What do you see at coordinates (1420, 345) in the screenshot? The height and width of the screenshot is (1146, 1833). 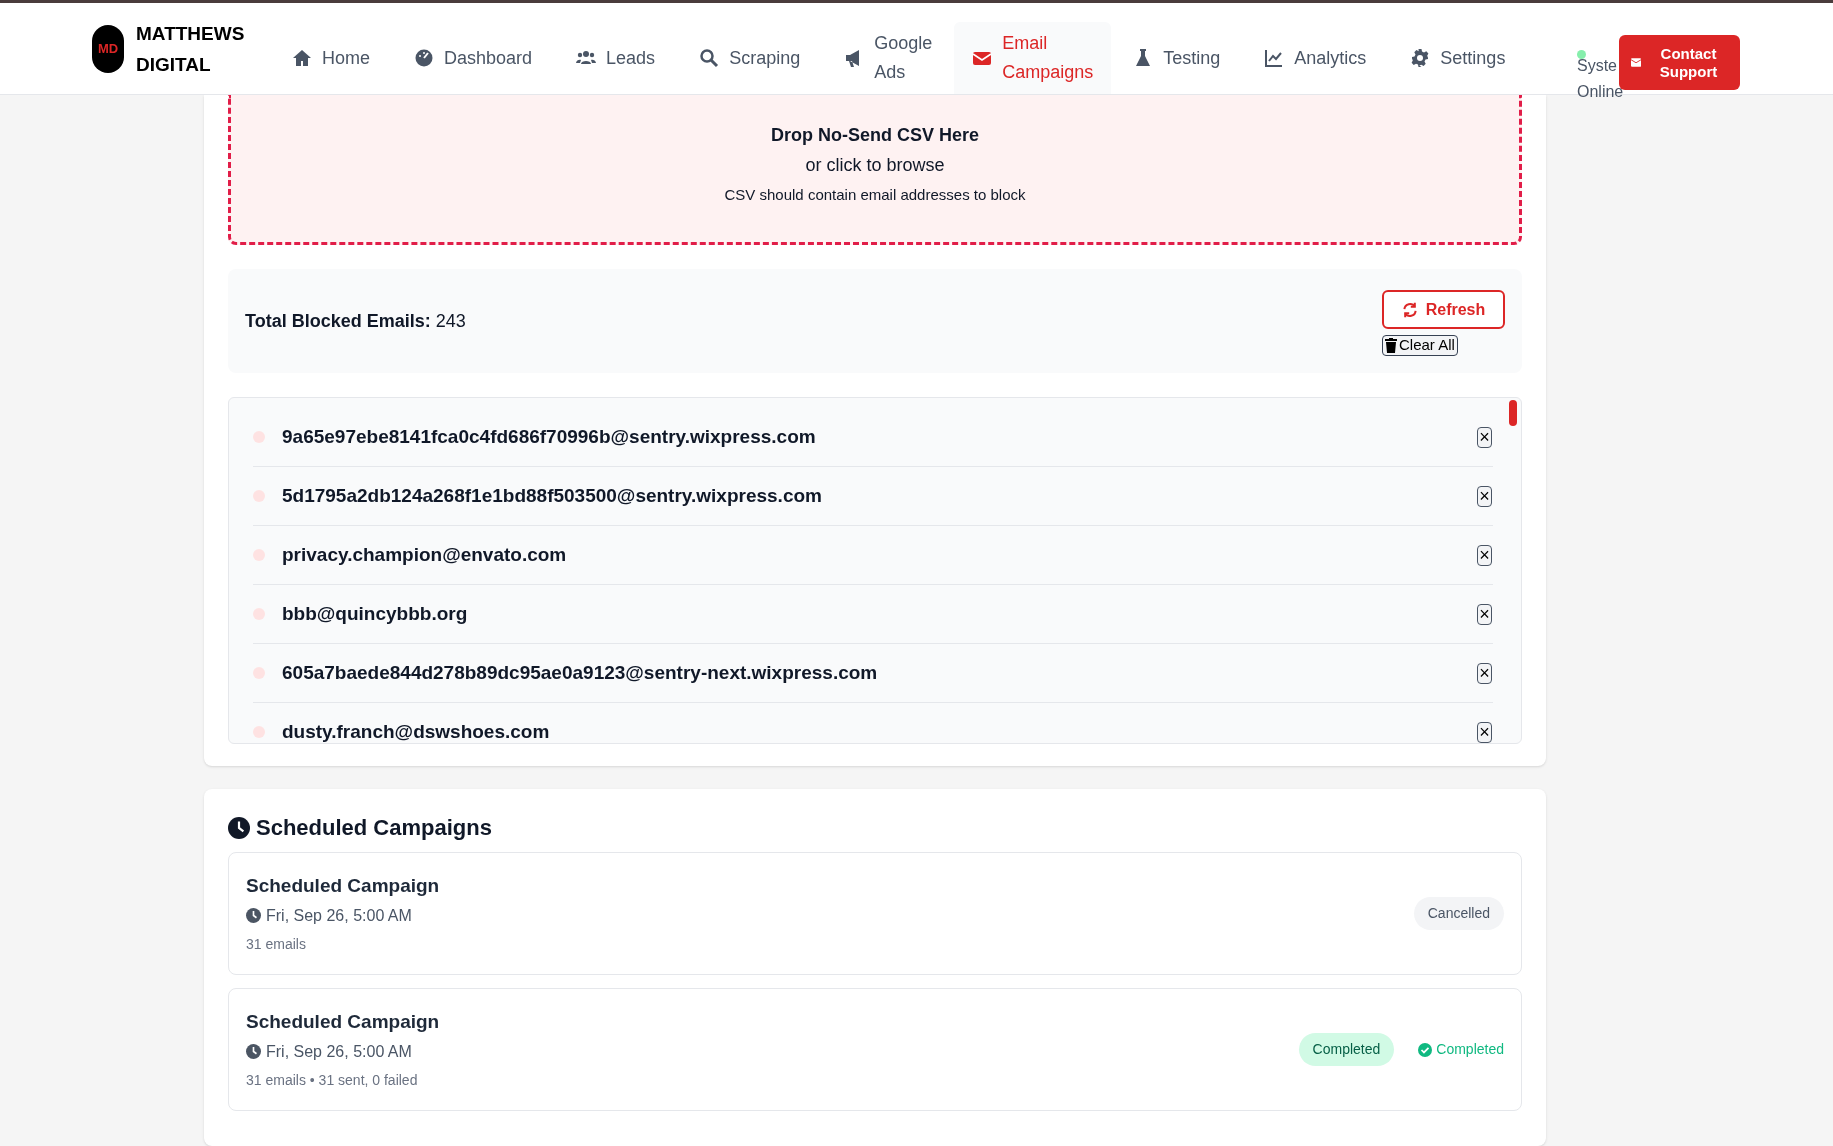 I see `clear-all-button: Clear All` at bounding box center [1420, 345].